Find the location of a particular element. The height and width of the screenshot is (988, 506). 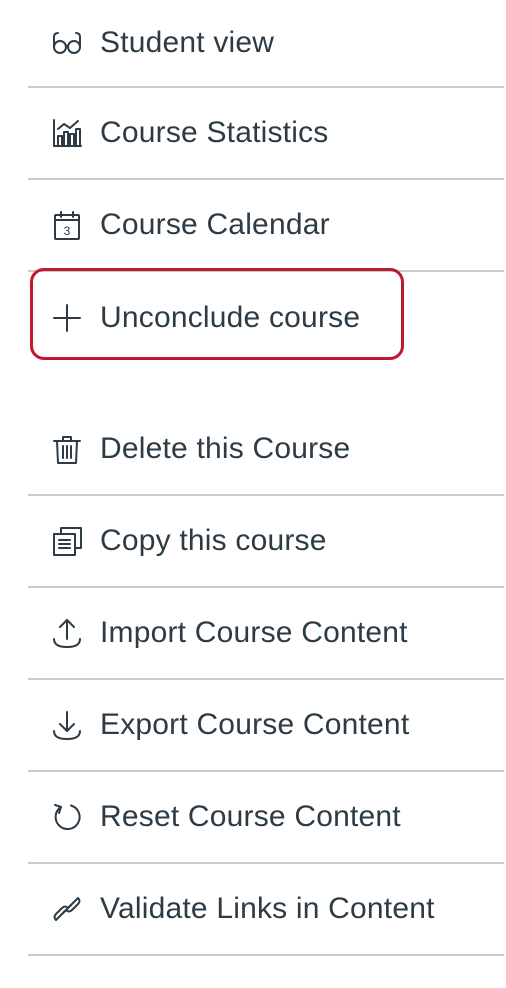

plus-icon is located at coordinates (67, 318).